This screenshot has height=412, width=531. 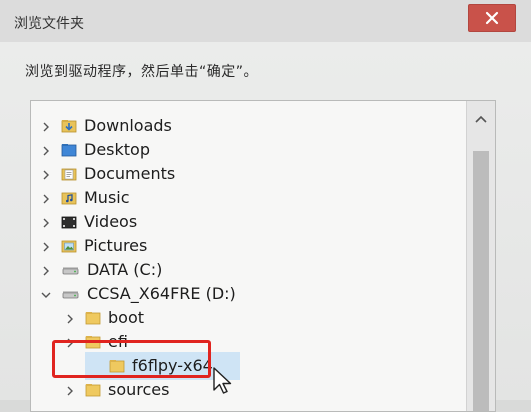 What do you see at coordinates (246, 294) in the screenshot?
I see `tree-item: CCSA_X64FRE (D:)` at bounding box center [246, 294].